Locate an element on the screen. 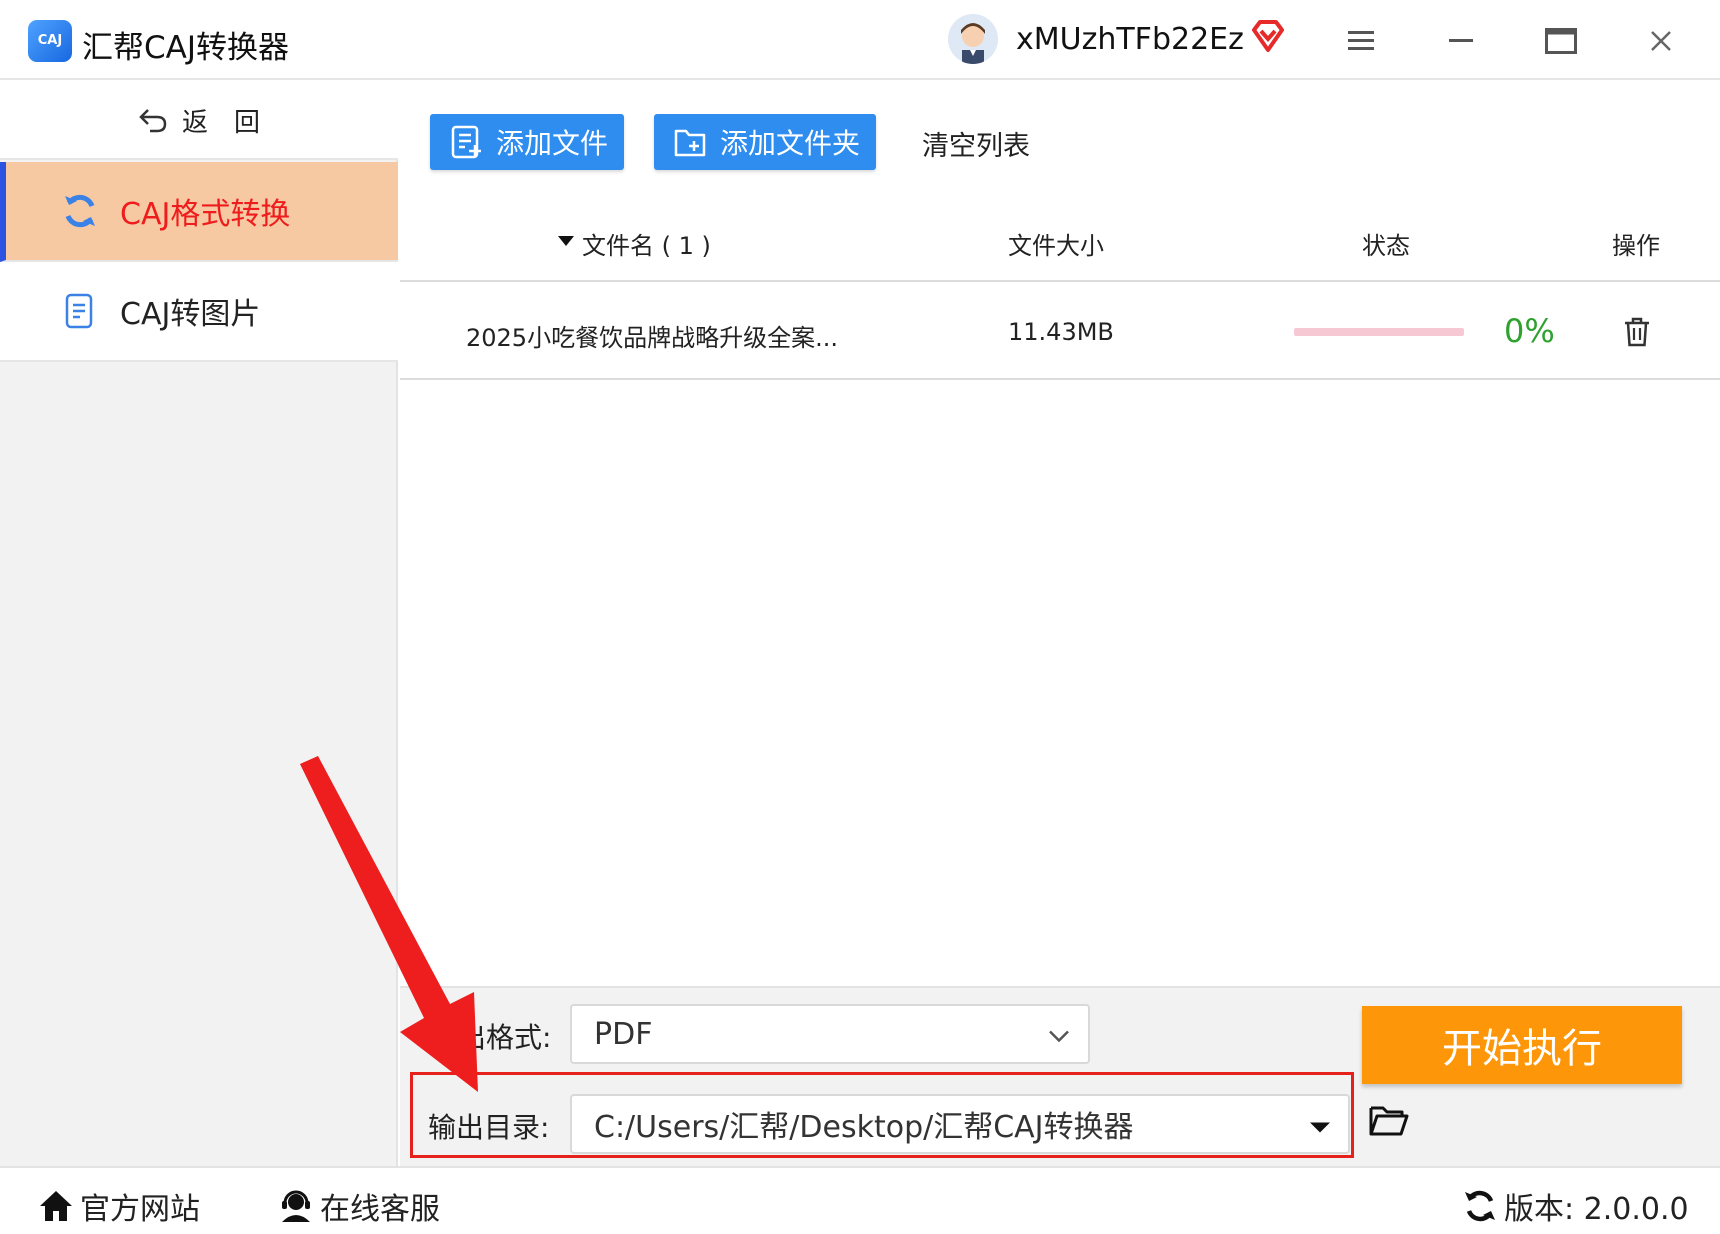 This screenshot has width=1720, height=1234. sort-caret-icon is located at coordinates (566, 240).